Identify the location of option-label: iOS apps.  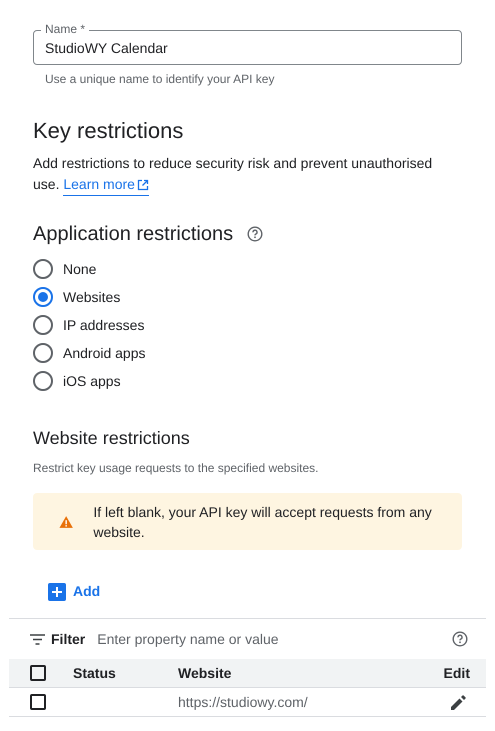
(92, 381).